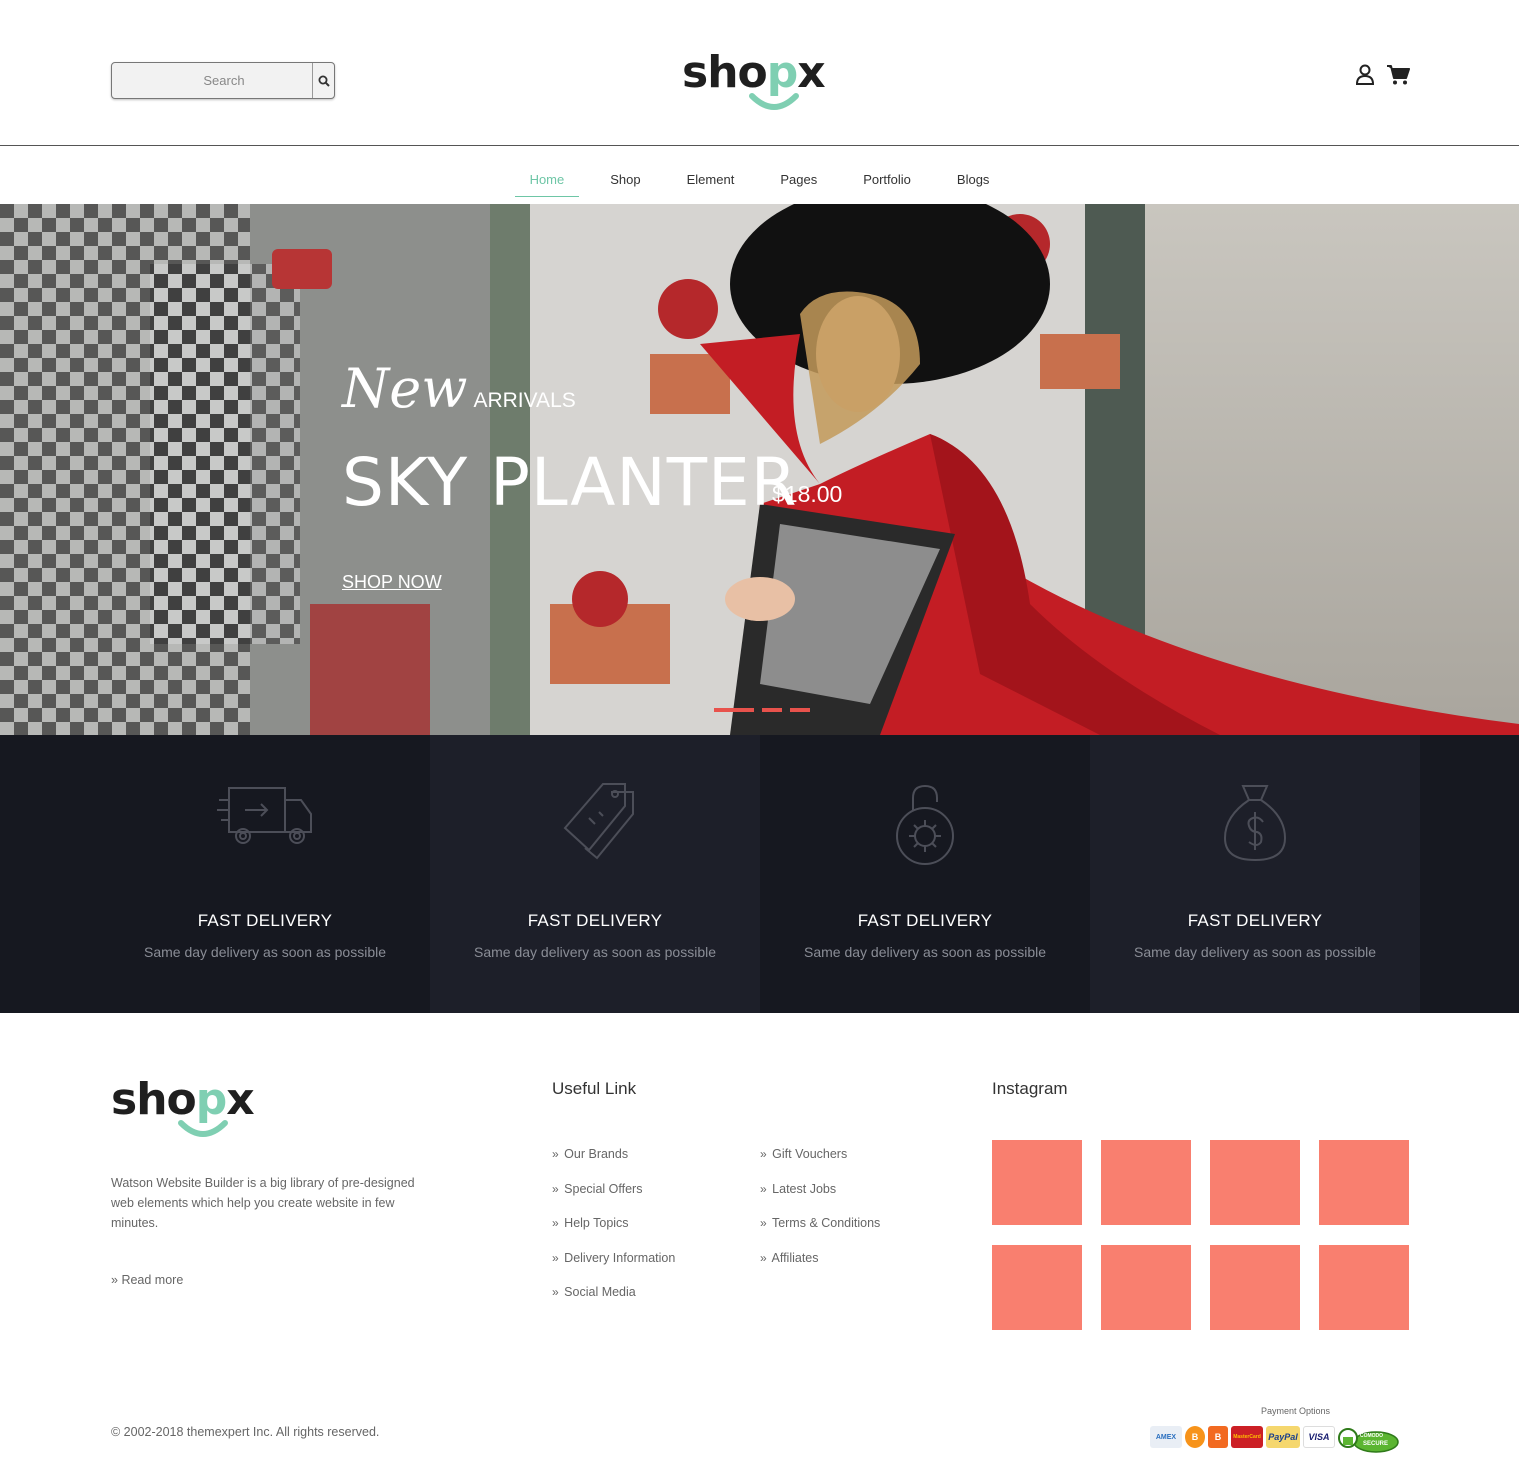 Image resolution: width=1519 pixels, height=1467 pixels. I want to click on search-icon, so click(324, 81).